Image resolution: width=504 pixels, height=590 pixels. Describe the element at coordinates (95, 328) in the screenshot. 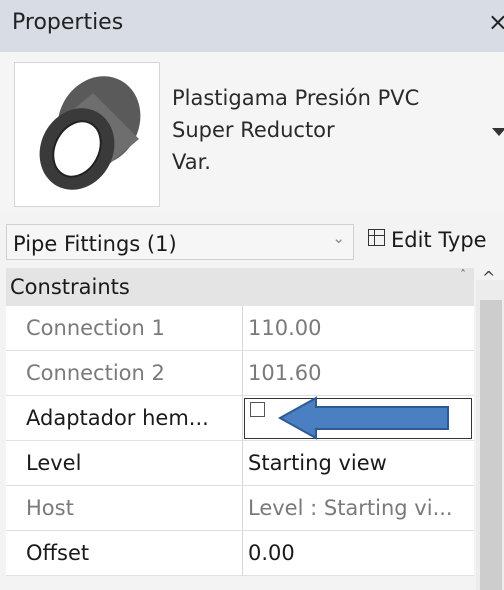

I see `property-name: Connection 1` at that location.